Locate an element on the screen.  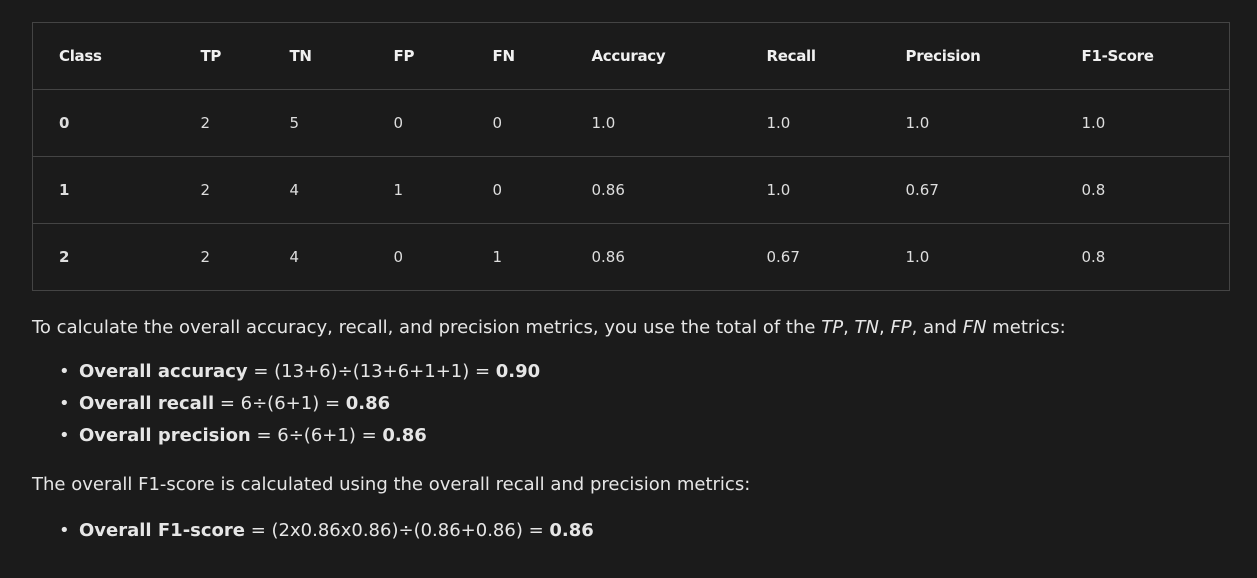
list-item: • Overall recall = 6÷(6+1) = 0.86 is located at coordinates (630, 404).